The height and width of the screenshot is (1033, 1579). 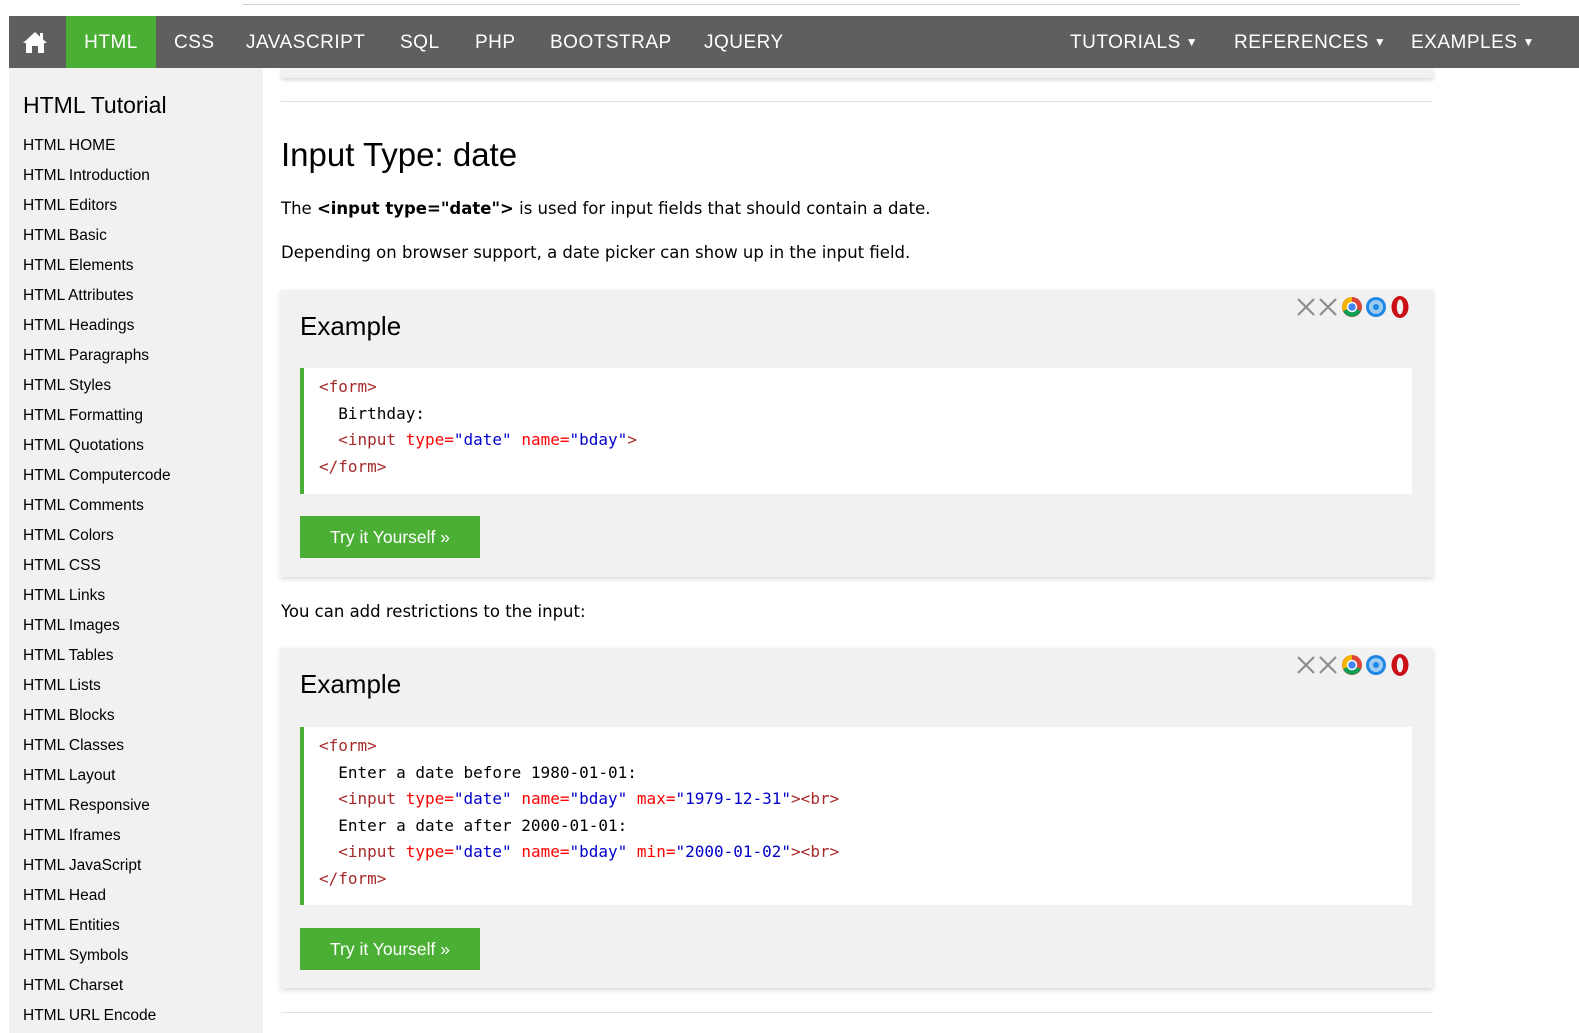 I want to click on nav-php: PHP, so click(x=495, y=42).